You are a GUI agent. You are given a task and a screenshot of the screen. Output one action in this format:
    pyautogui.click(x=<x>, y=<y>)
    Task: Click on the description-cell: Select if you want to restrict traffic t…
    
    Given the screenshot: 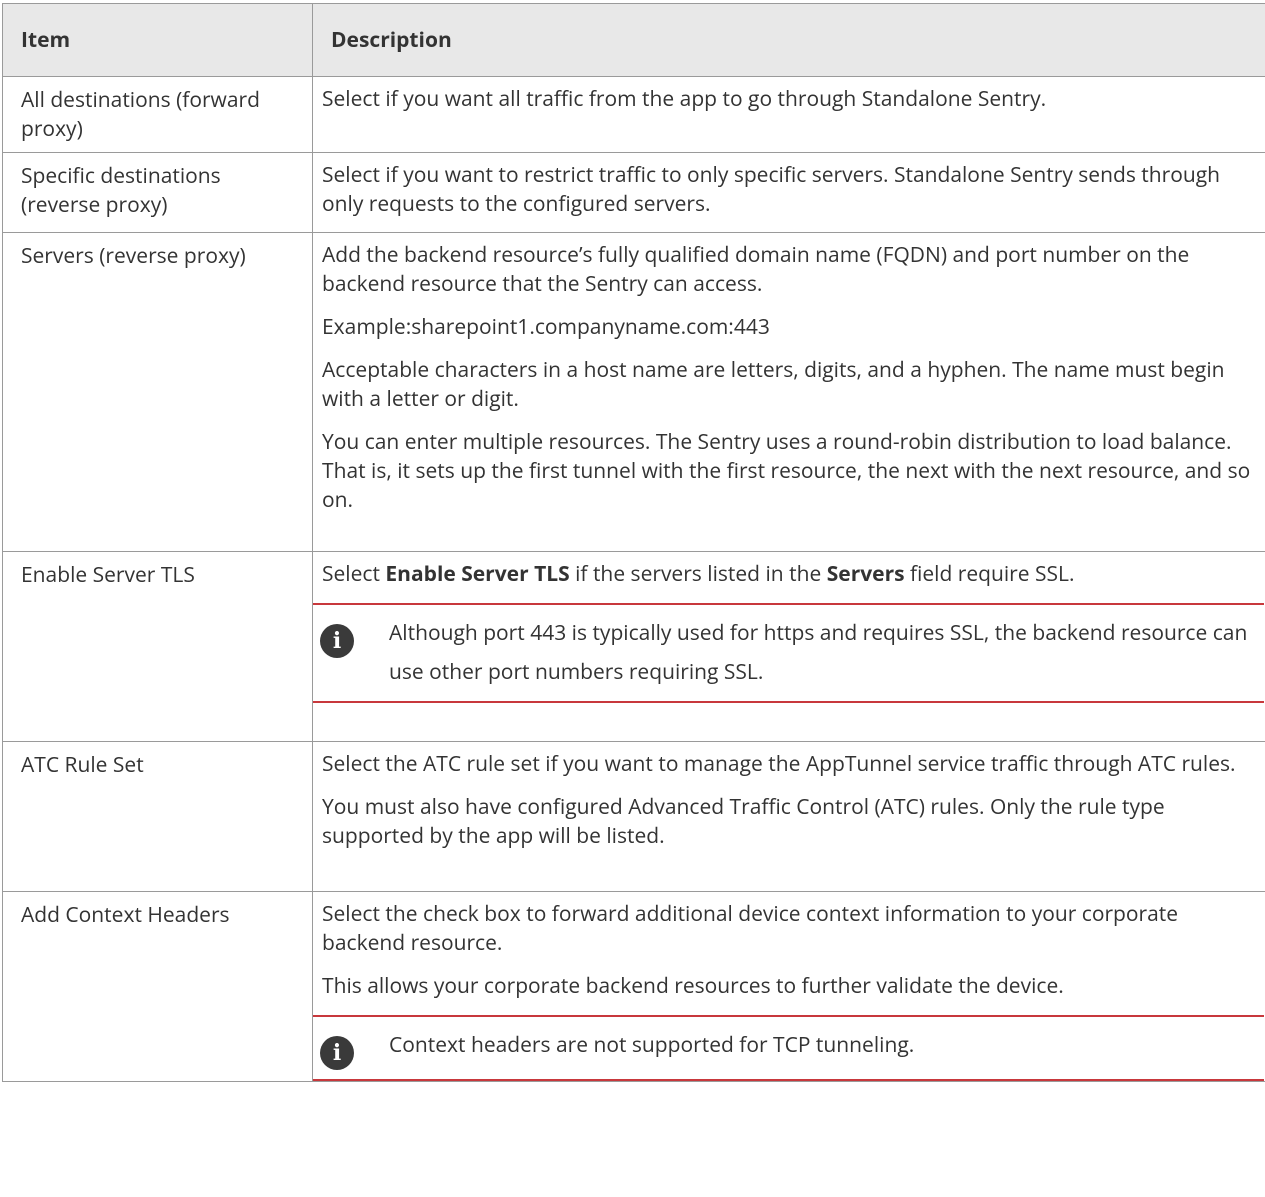 What is the action you would take?
    pyautogui.click(x=788, y=192)
    